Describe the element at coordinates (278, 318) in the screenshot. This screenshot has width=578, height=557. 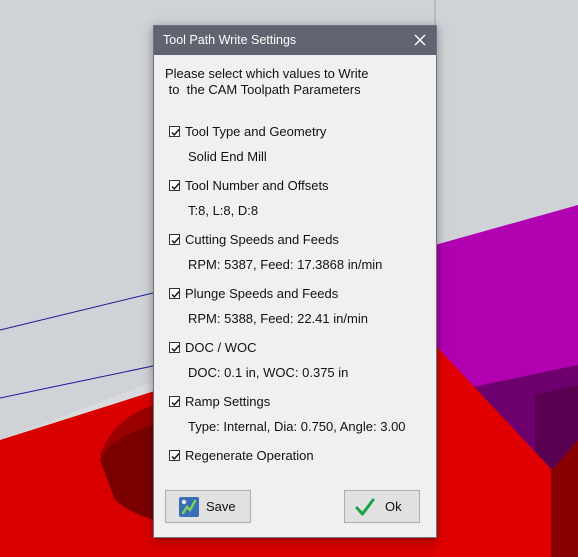
I see `plunge-speeds-value: RPM: 5388, Feed: 22.41 in/min` at that location.